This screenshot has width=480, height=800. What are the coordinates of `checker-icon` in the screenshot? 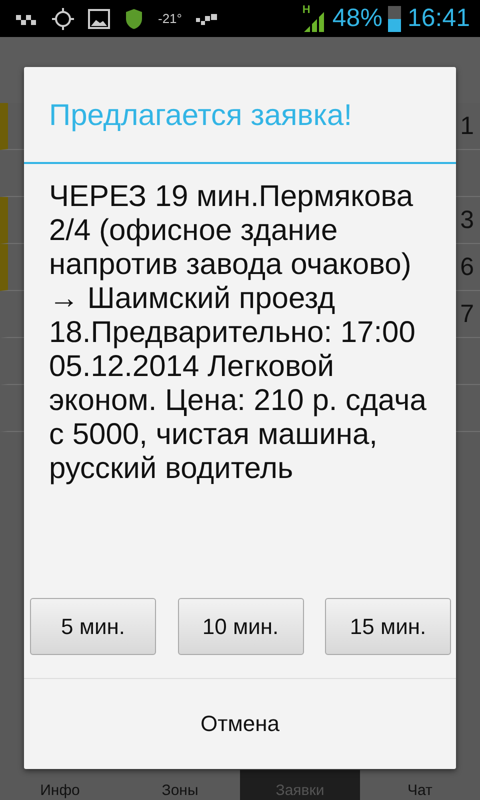 It's located at (207, 19).